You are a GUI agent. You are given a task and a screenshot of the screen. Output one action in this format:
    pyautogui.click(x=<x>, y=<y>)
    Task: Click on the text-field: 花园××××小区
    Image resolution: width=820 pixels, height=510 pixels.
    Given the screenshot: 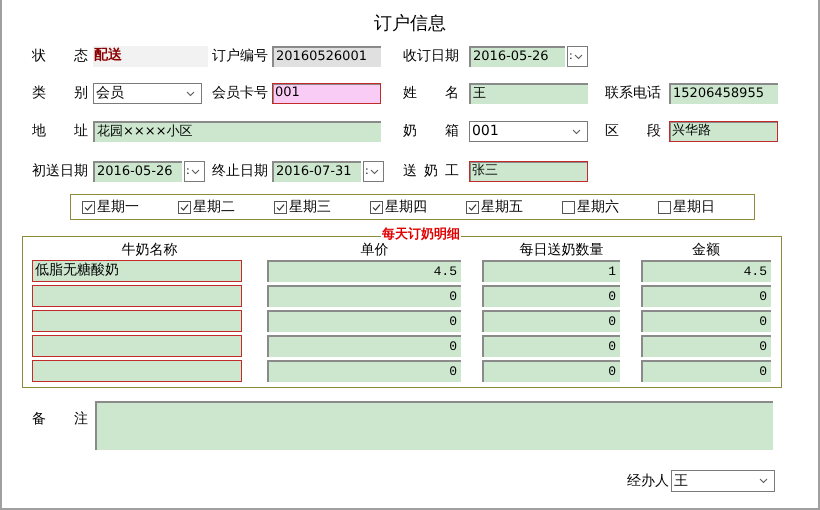 What is the action you would take?
    pyautogui.click(x=237, y=131)
    